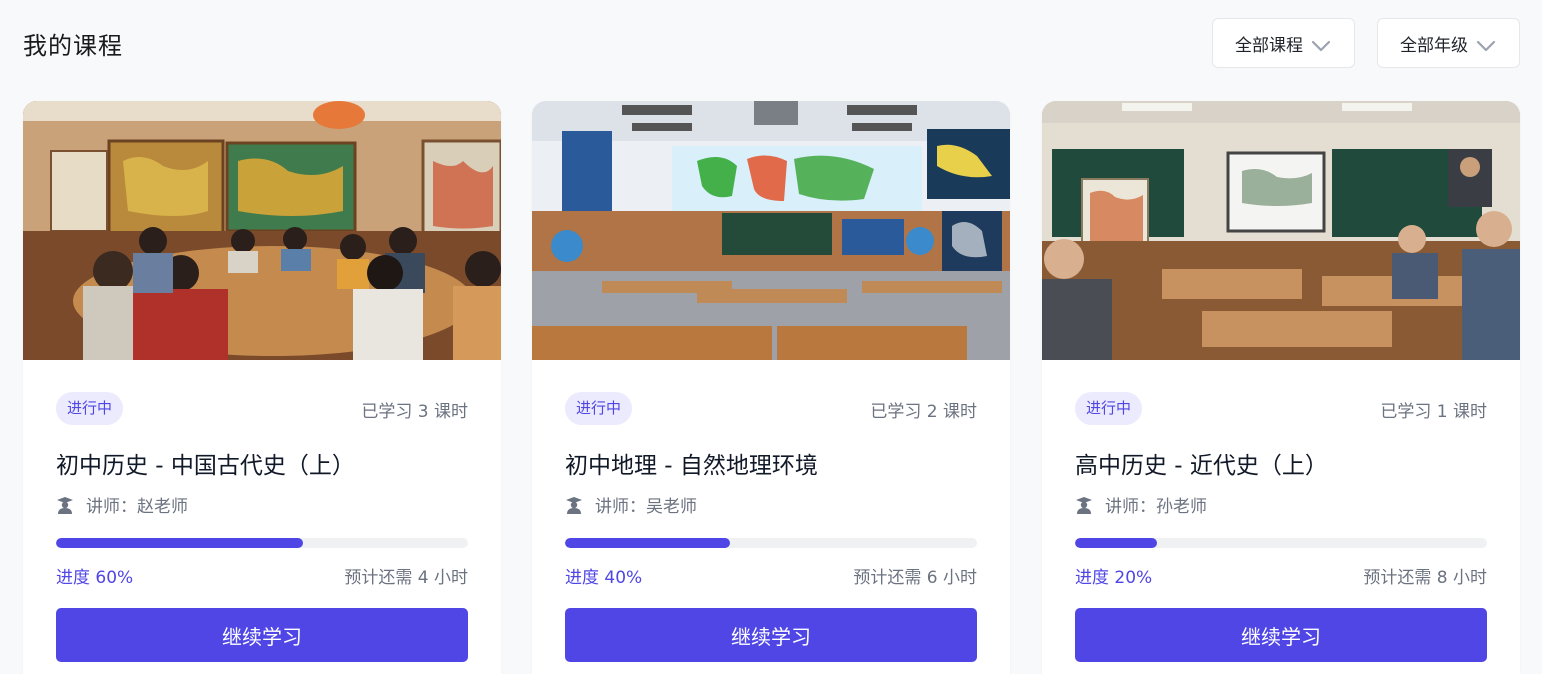 Image resolution: width=1542 pixels, height=674 pixels. Describe the element at coordinates (1269, 45) in the screenshot. I see `course-filter-label: 全部课程` at that location.